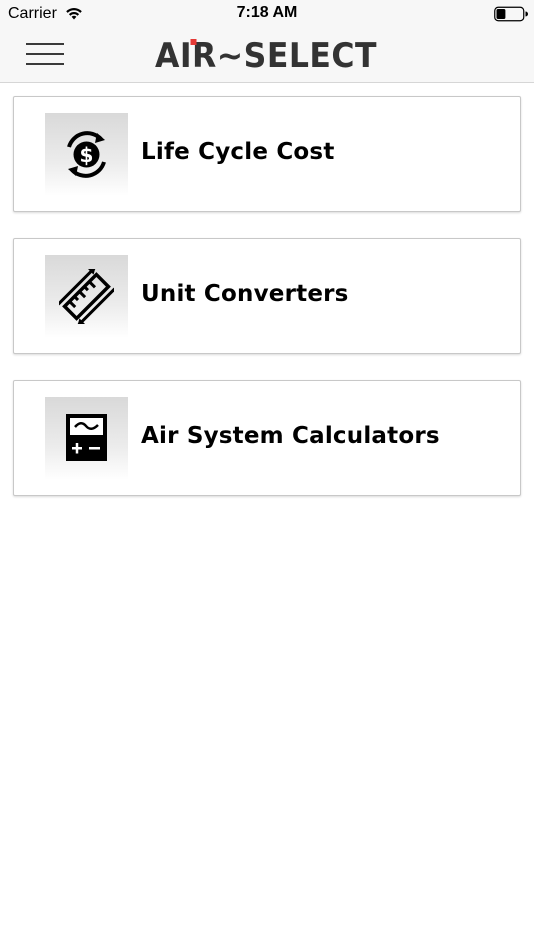 The height and width of the screenshot is (950, 534). I want to click on clock-time: 7:18 AM, so click(267, 12).